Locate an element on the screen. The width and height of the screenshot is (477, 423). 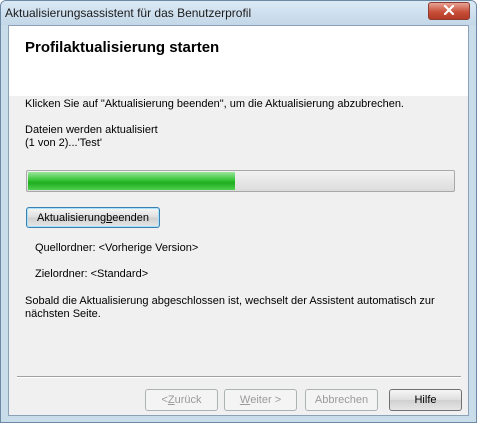
info-text-continued: nächsten Seite. is located at coordinates (63, 314).